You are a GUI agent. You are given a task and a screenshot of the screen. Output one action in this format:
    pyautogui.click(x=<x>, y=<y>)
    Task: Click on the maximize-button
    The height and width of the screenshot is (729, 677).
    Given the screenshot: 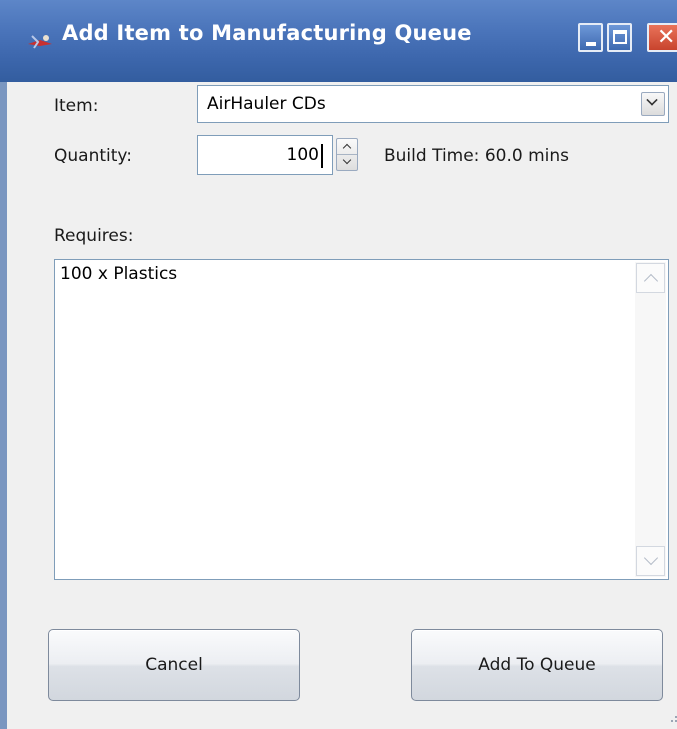 What is the action you would take?
    pyautogui.click(x=619, y=37)
    